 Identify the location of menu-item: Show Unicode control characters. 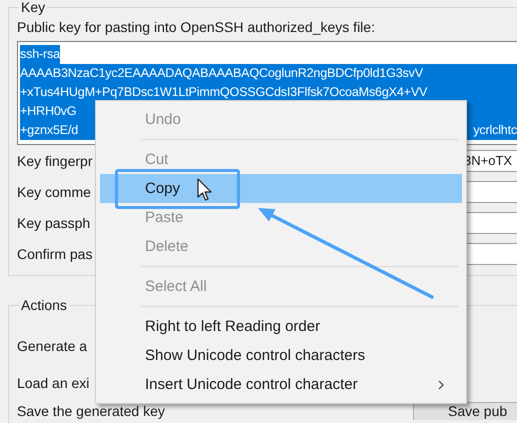
(281, 355).